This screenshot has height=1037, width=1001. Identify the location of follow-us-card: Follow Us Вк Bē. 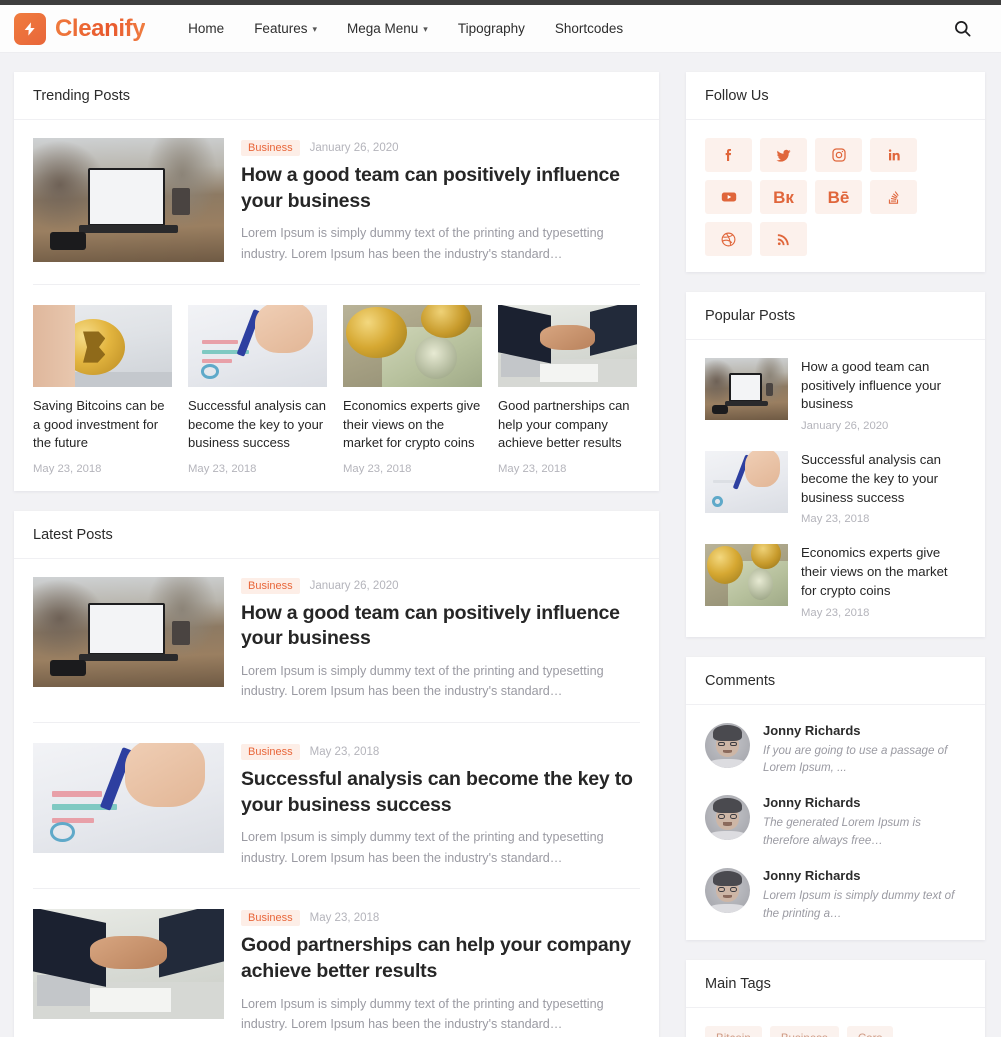
(835, 172).